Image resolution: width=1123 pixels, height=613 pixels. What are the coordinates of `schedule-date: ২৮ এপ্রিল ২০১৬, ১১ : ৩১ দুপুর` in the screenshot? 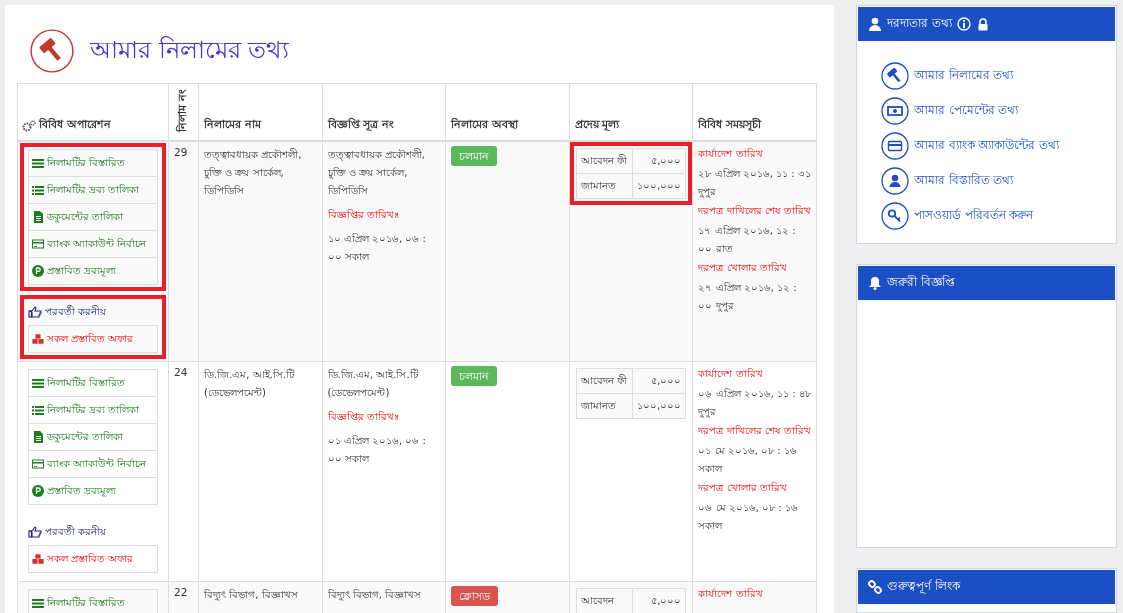 It's located at (754, 183).